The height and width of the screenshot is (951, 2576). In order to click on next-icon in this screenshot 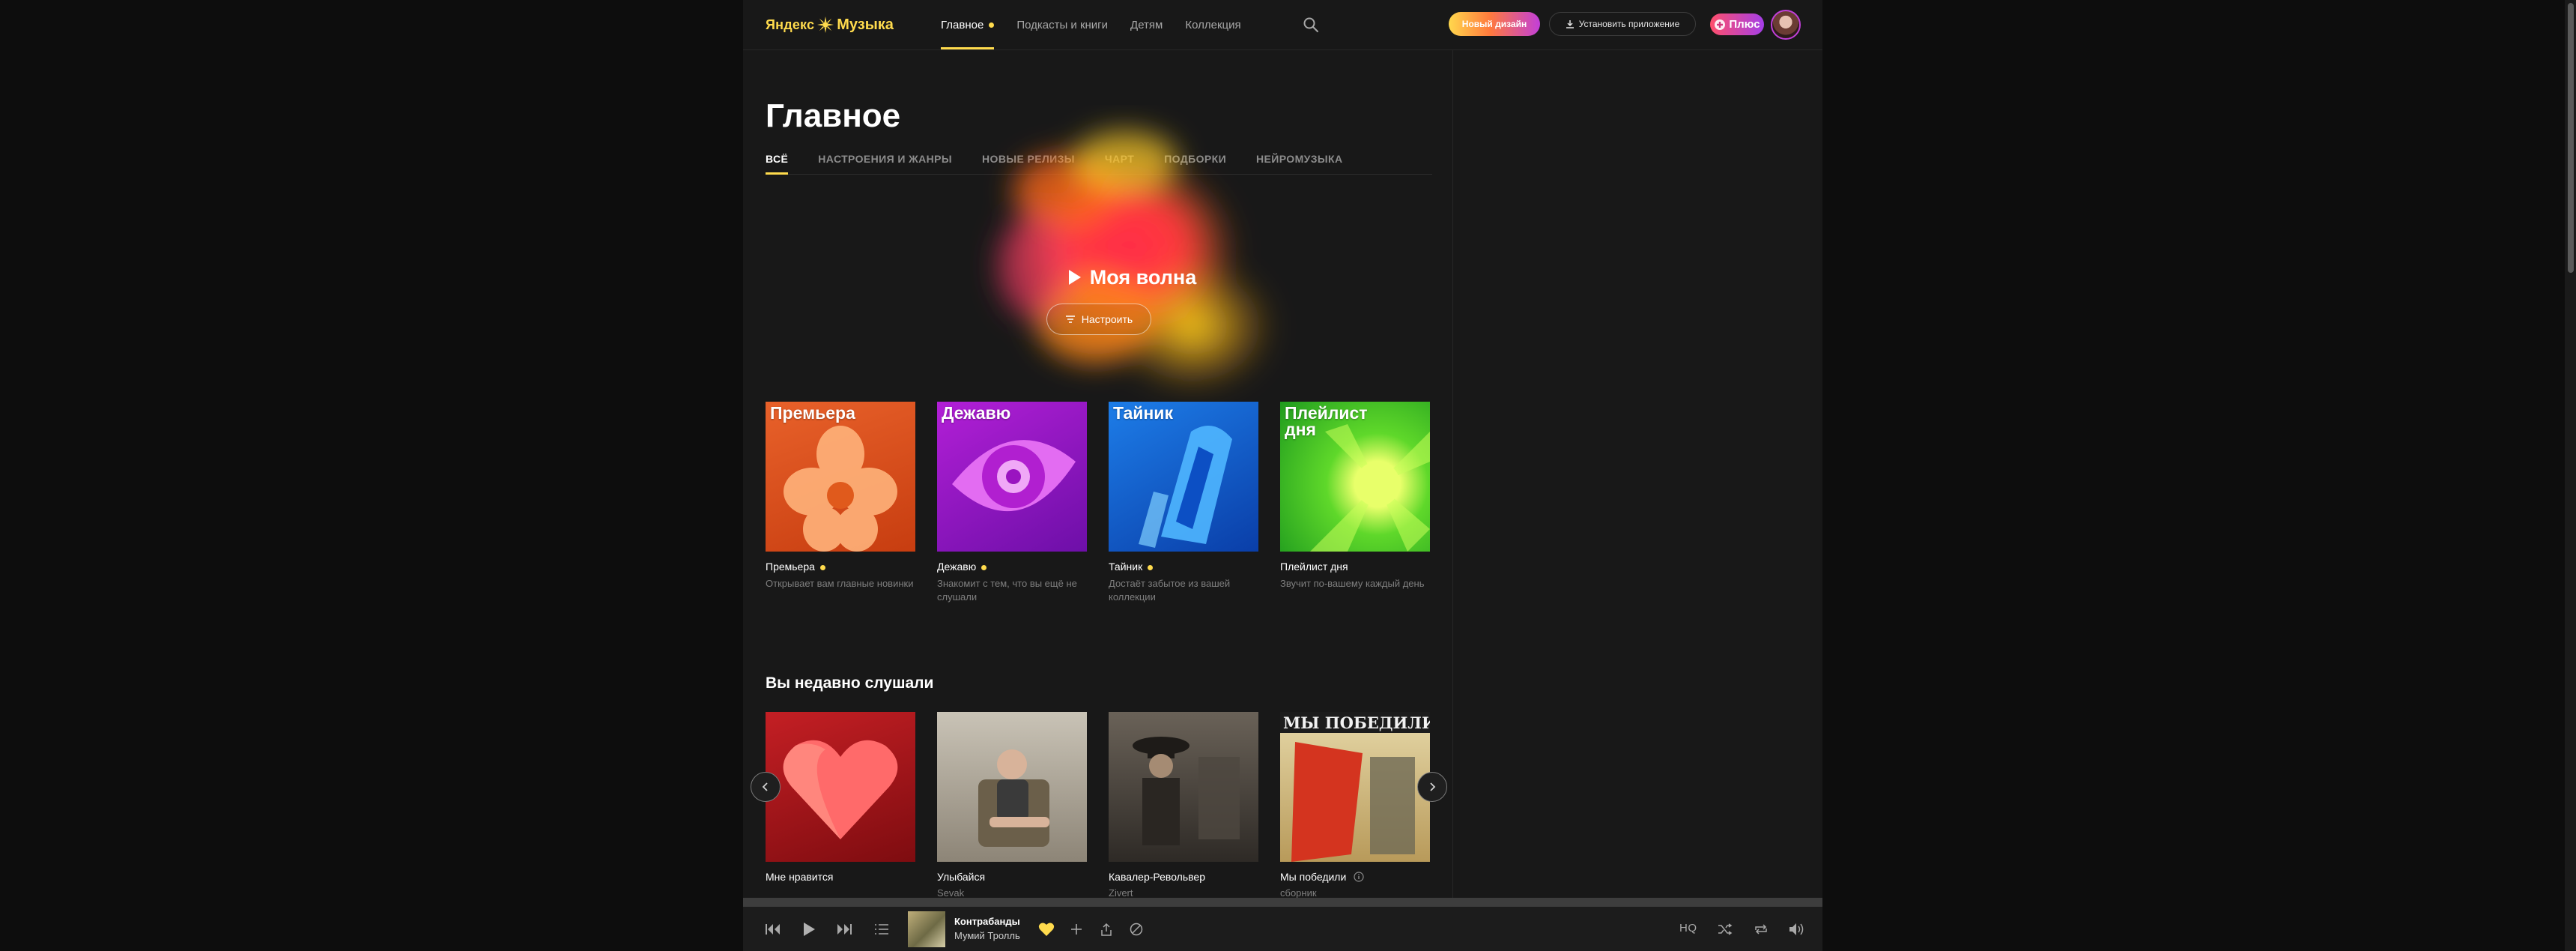, I will do `click(845, 929)`.